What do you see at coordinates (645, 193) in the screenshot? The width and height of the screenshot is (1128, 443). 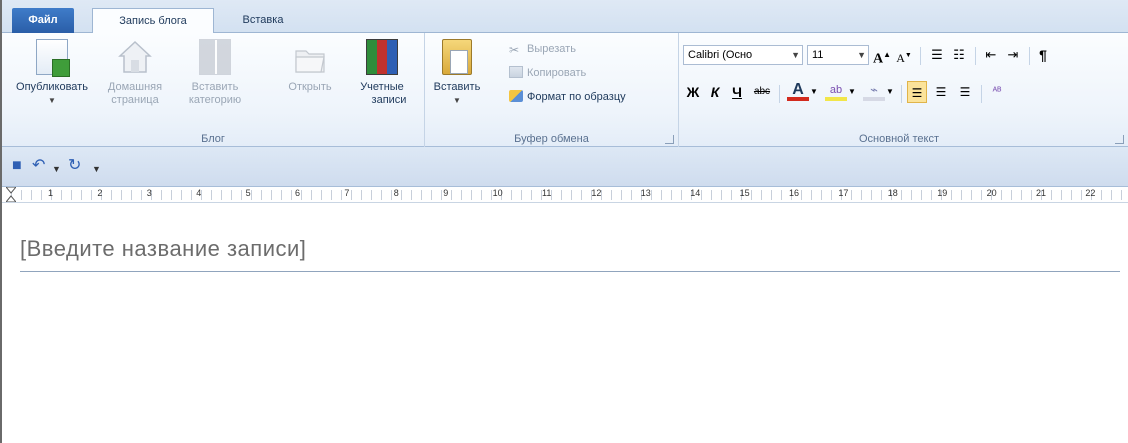 I see `ruler-number: 13` at bounding box center [645, 193].